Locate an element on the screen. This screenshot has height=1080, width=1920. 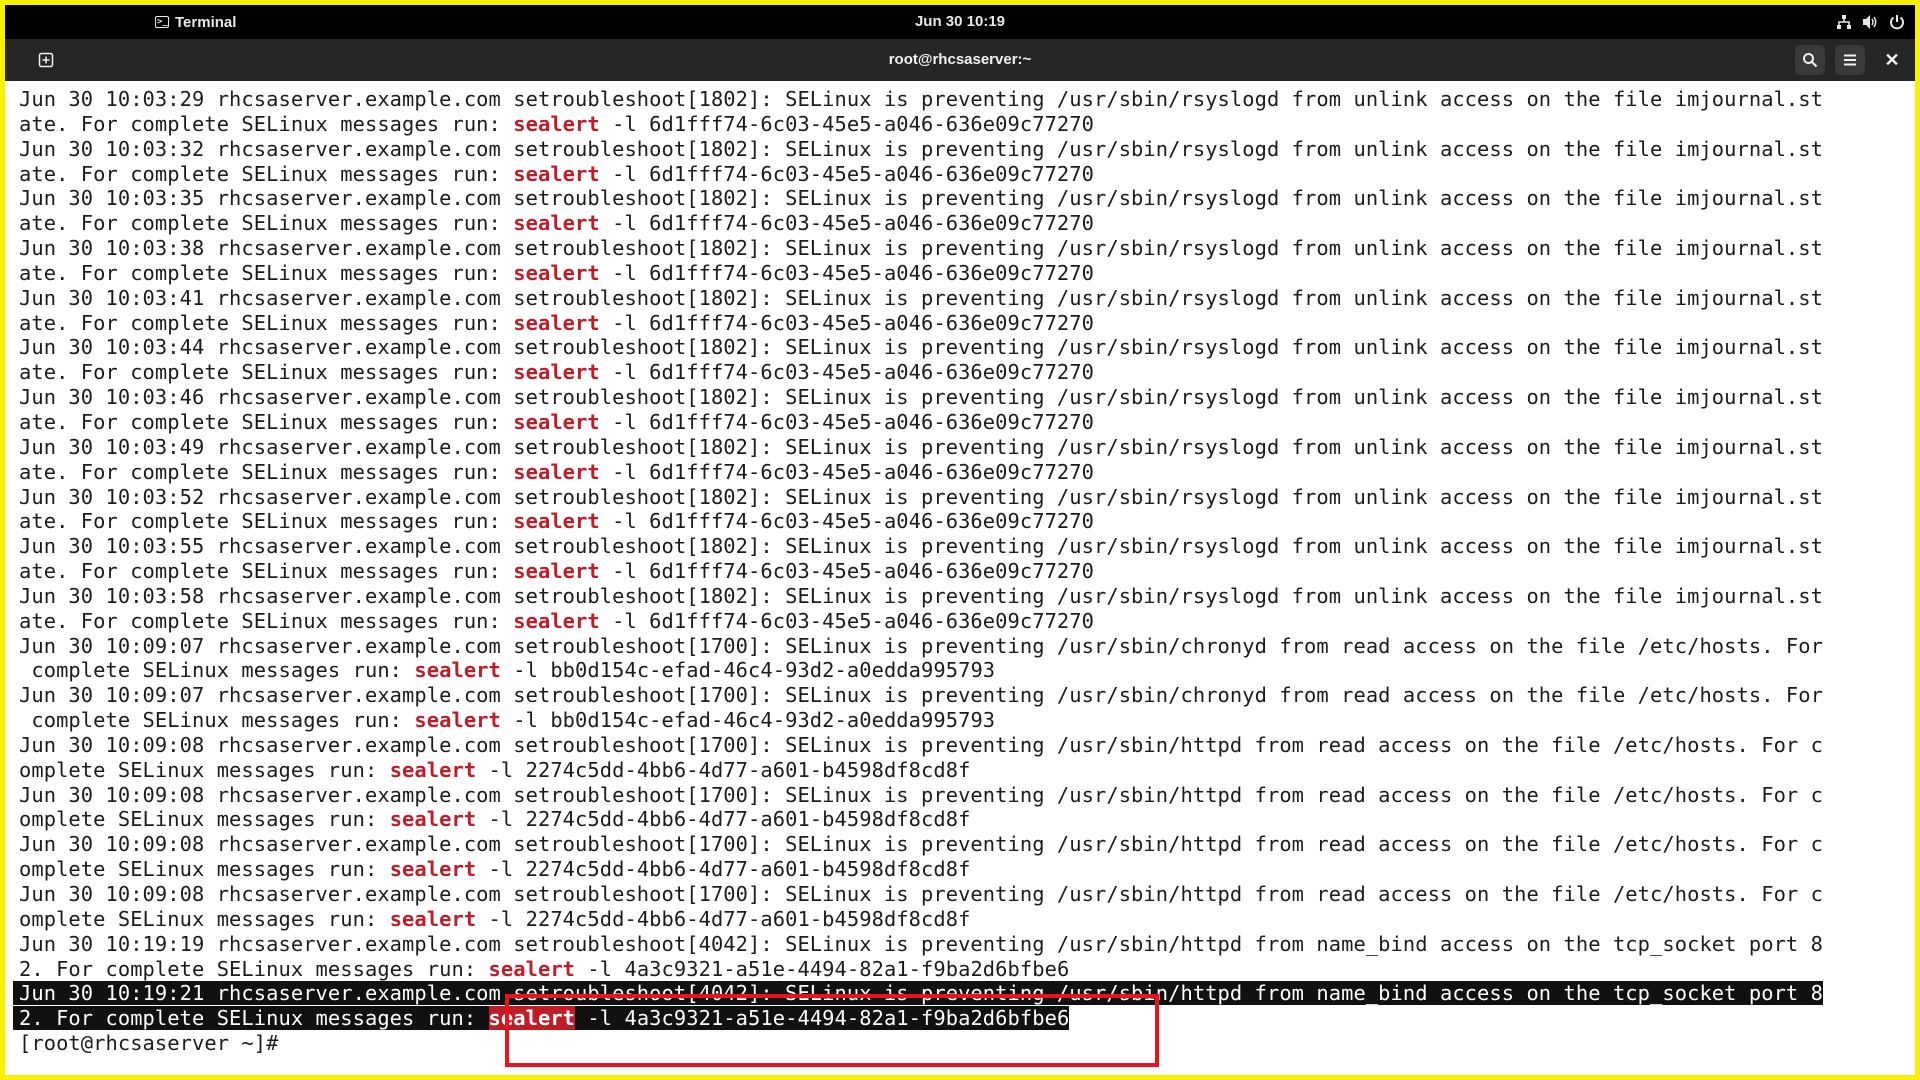
close-window-button: ✕ is located at coordinates (1892, 60).